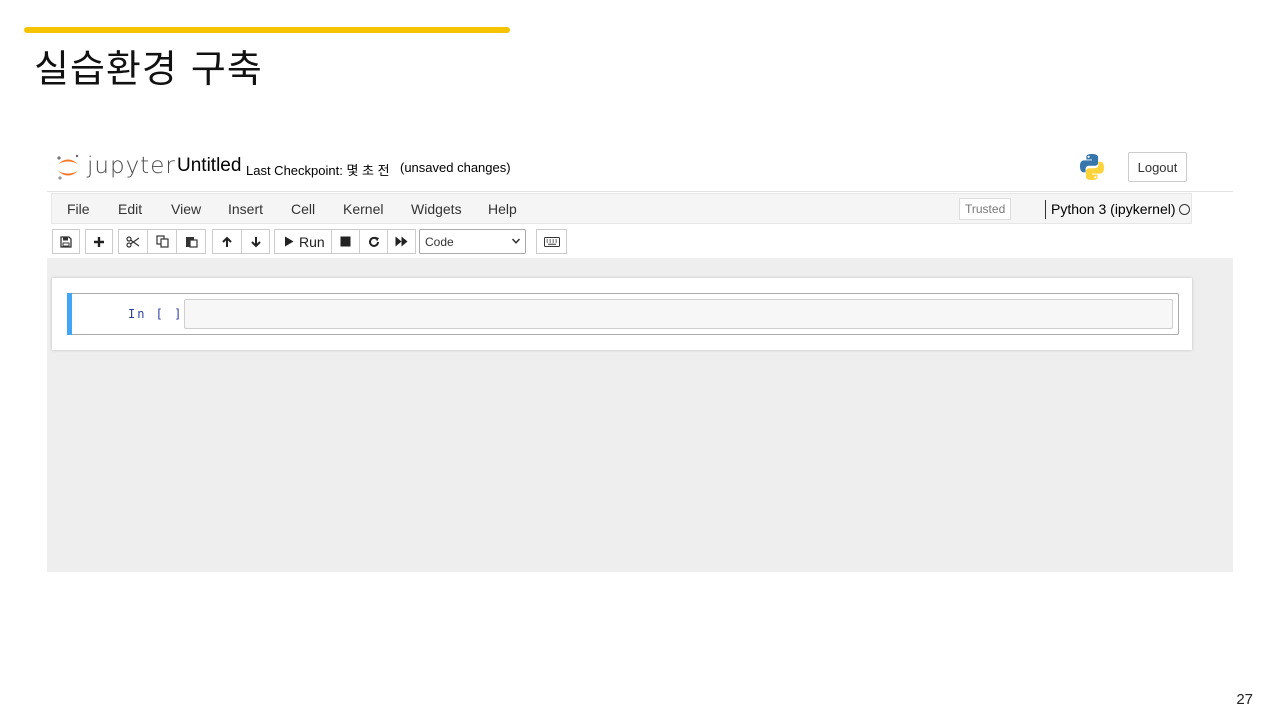 Image resolution: width=1280 pixels, height=720 pixels. What do you see at coordinates (160, 314) in the screenshot?
I see `input-prompt: In [ ]:` at bounding box center [160, 314].